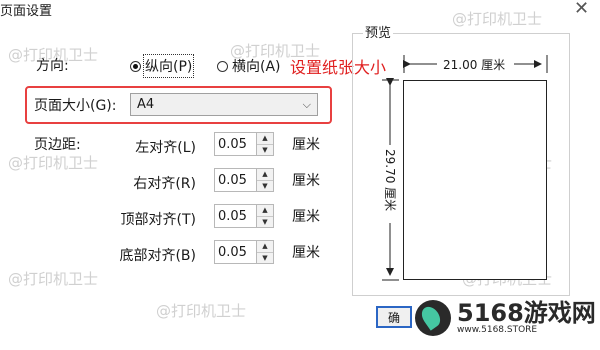  I want to click on margin-right-input: 0.05, so click(236, 180).